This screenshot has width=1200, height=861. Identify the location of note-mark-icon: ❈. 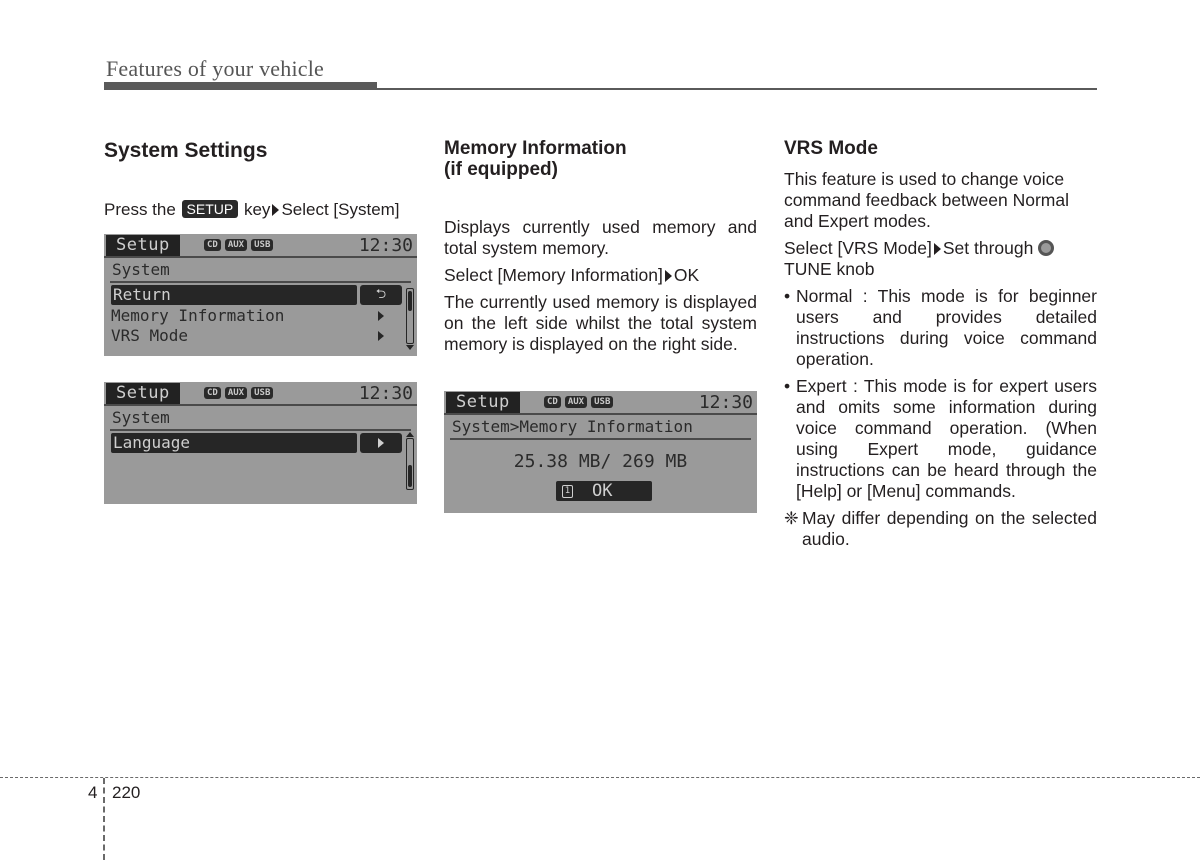
(791, 518).